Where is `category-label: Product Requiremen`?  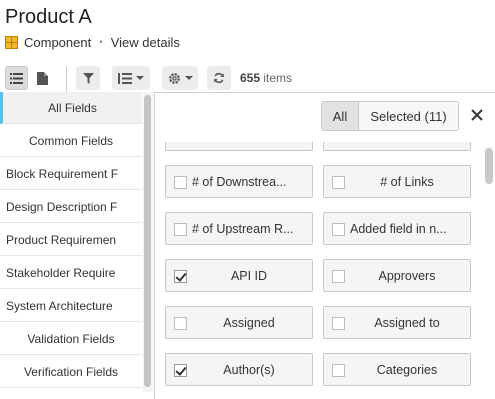
category-label: Product Requiremen is located at coordinates (61, 239).